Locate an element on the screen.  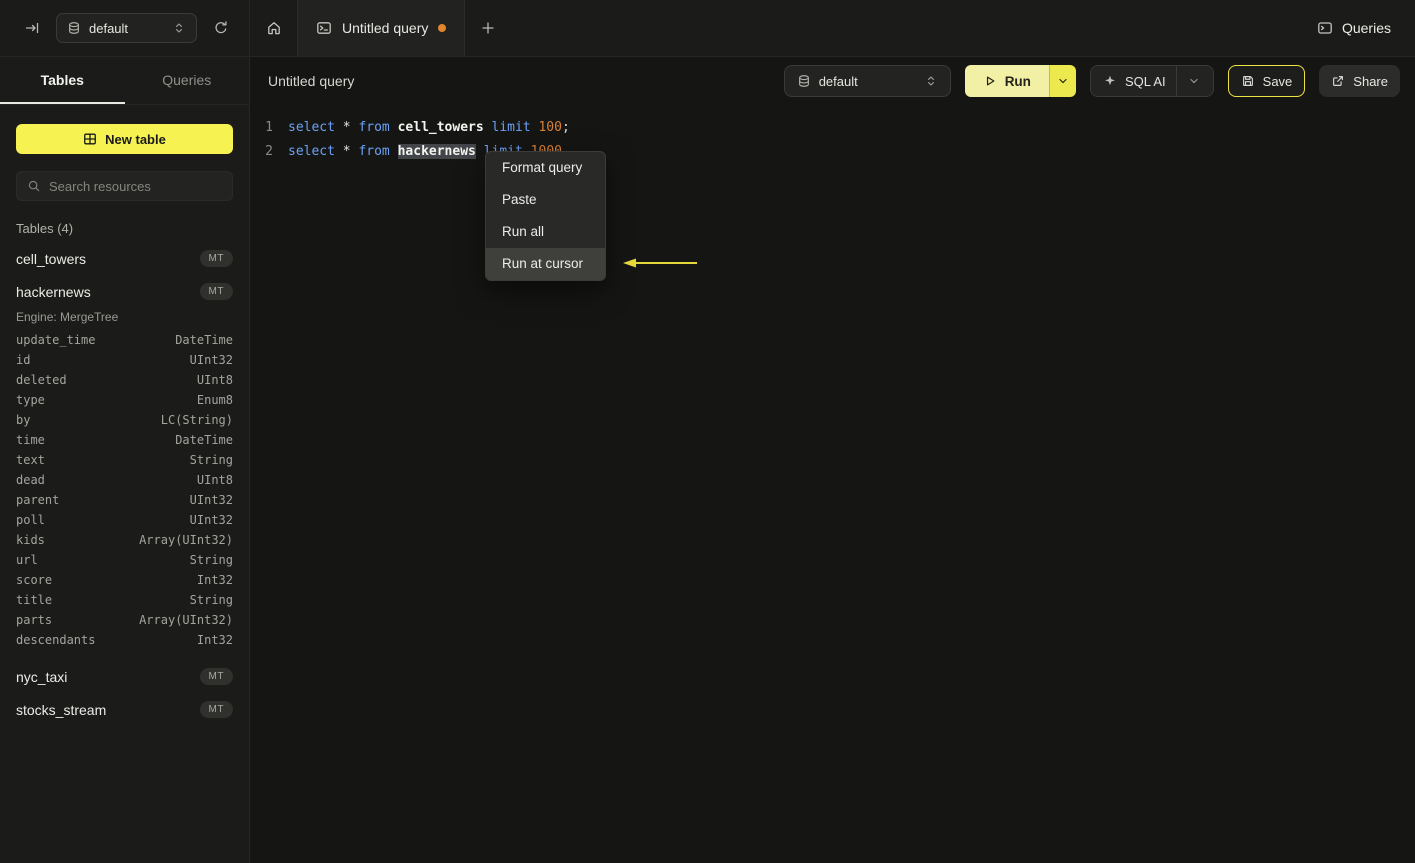
save-icon is located at coordinates (1248, 81).